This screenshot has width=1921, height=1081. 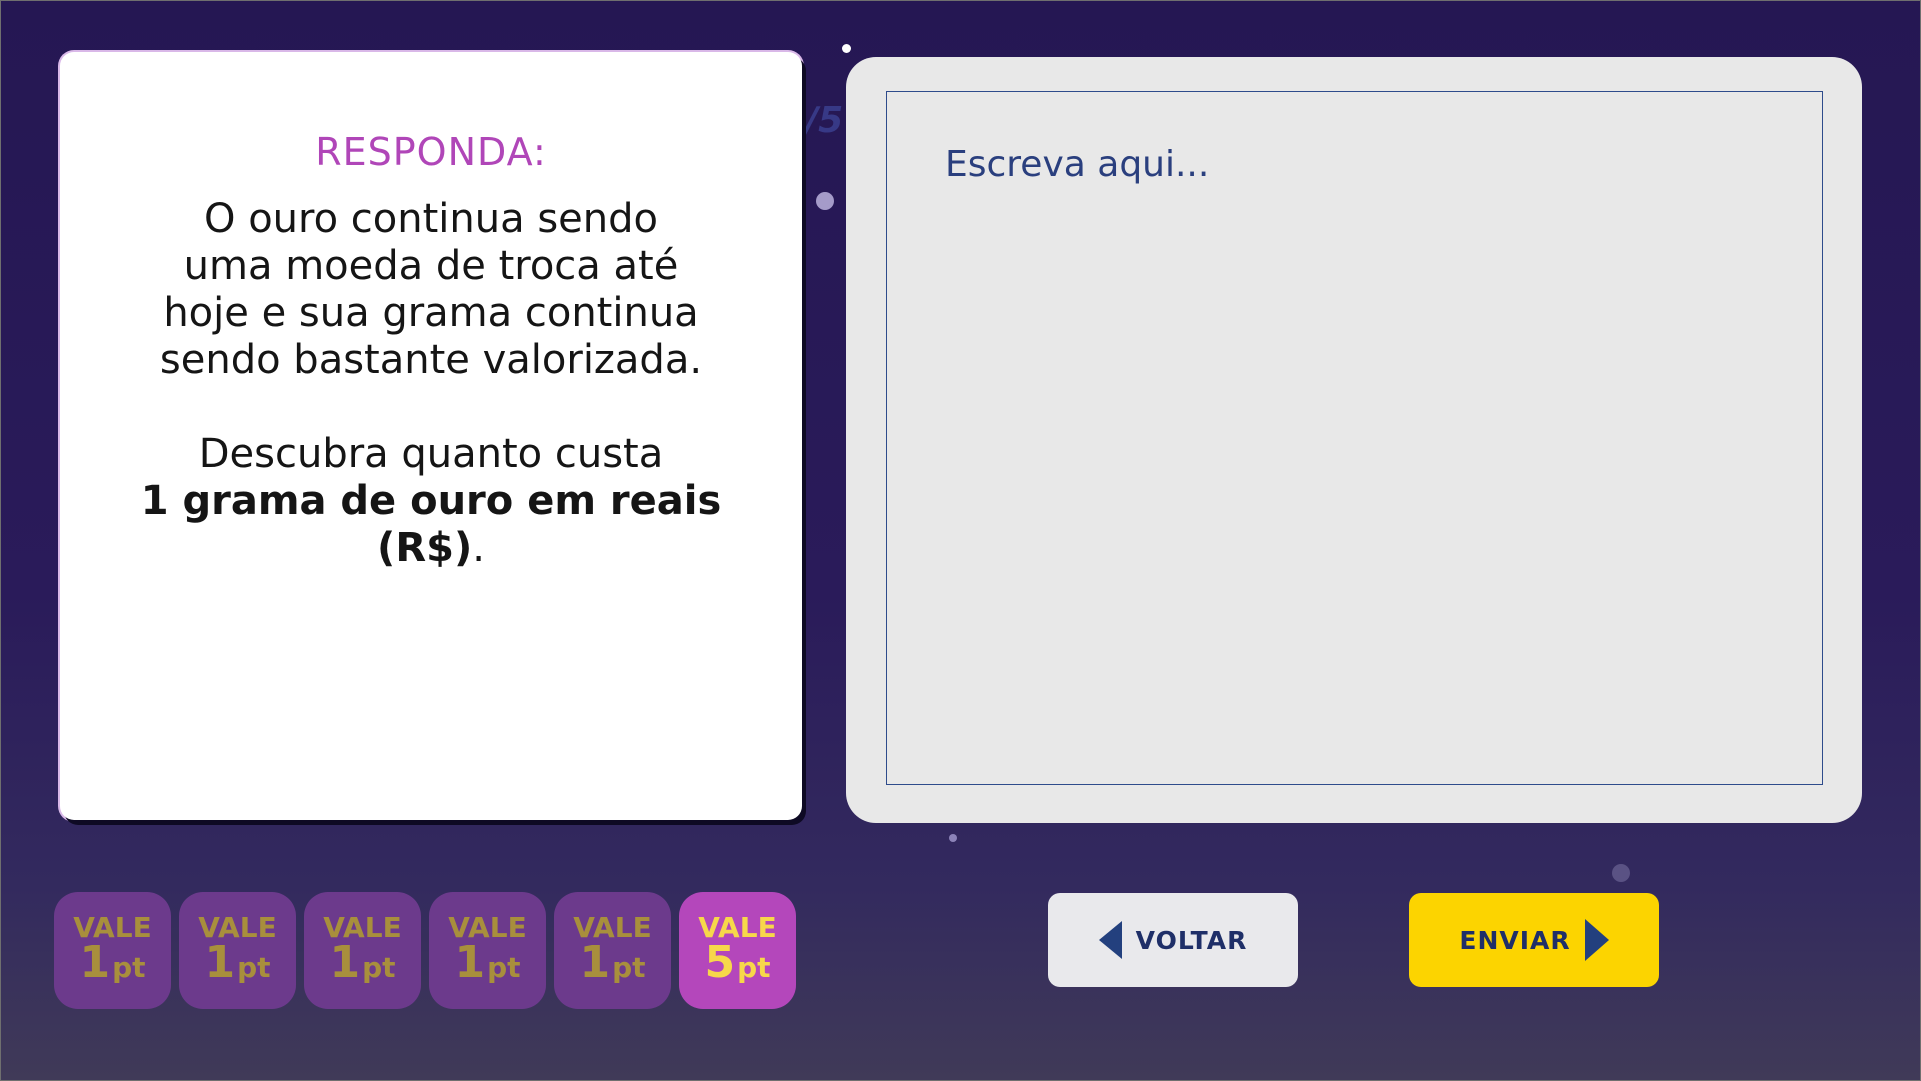 What do you see at coordinates (824, 120) in the screenshot?
I see `question-counter: /5` at bounding box center [824, 120].